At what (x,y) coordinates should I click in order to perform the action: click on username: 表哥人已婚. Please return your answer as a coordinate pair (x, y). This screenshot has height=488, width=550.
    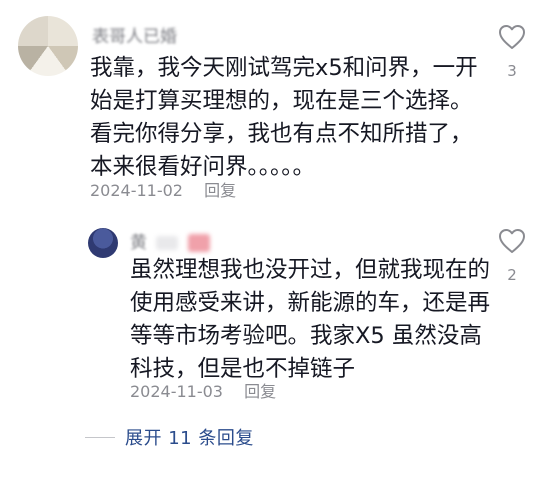
    Looking at the image, I should click on (134, 34).